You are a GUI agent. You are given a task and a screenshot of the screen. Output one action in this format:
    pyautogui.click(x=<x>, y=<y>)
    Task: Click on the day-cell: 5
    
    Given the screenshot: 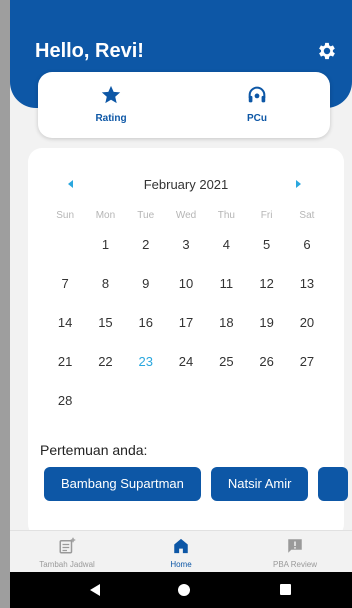 What is the action you would take?
    pyautogui.click(x=266, y=249)
    